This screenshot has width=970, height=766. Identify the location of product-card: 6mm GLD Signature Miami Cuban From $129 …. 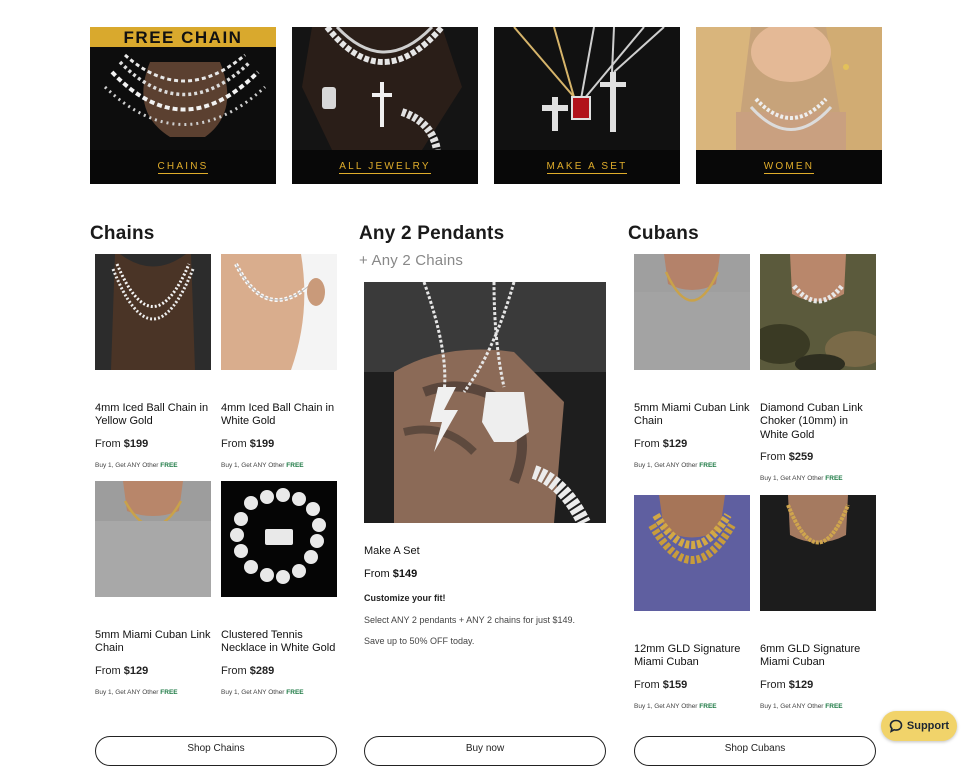
(818, 602).